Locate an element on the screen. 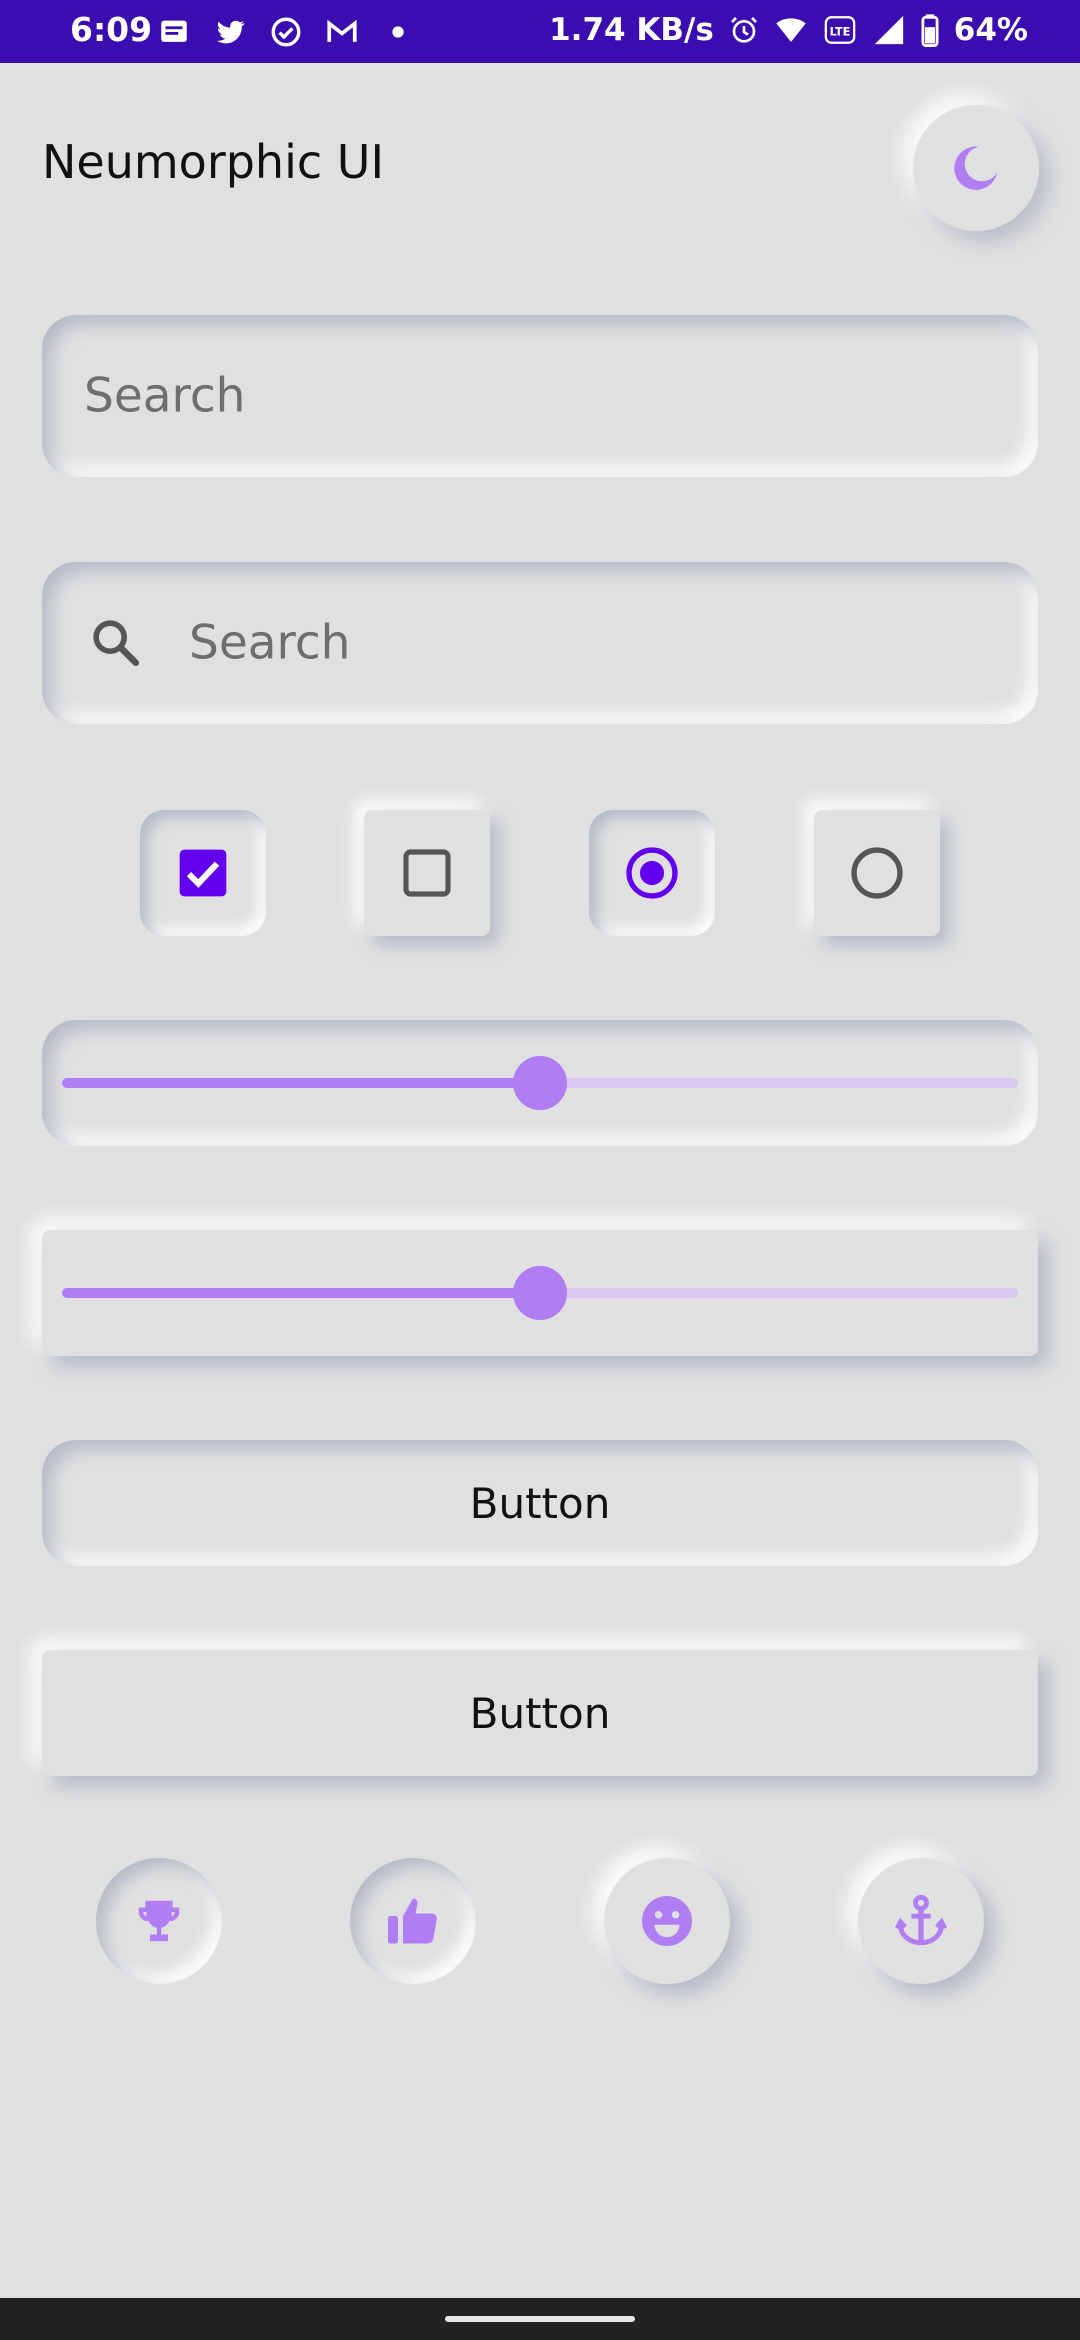 This screenshot has width=1080, height=2340. thumbs-up-button is located at coordinates (413, 1921).